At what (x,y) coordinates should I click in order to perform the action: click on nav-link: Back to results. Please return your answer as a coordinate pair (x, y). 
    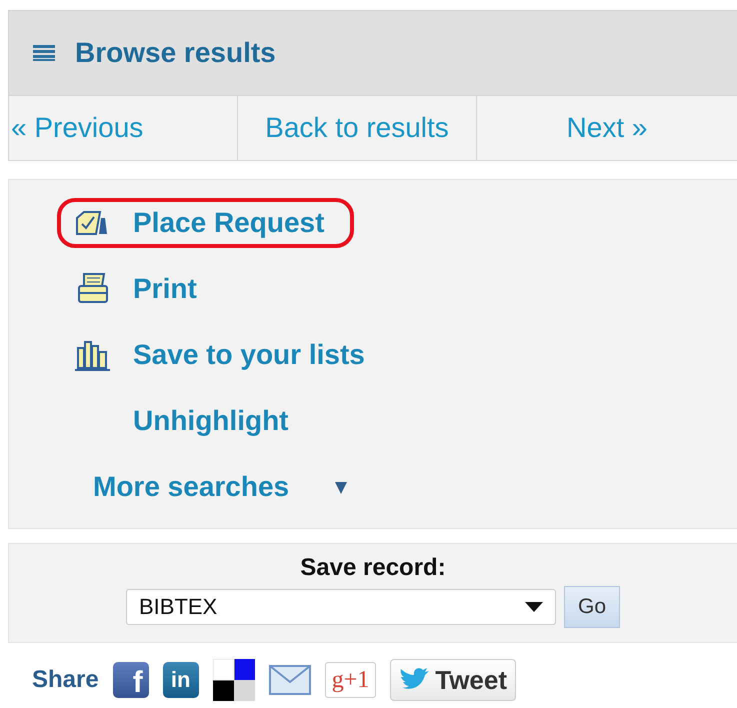
    Looking at the image, I should click on (357, 128).